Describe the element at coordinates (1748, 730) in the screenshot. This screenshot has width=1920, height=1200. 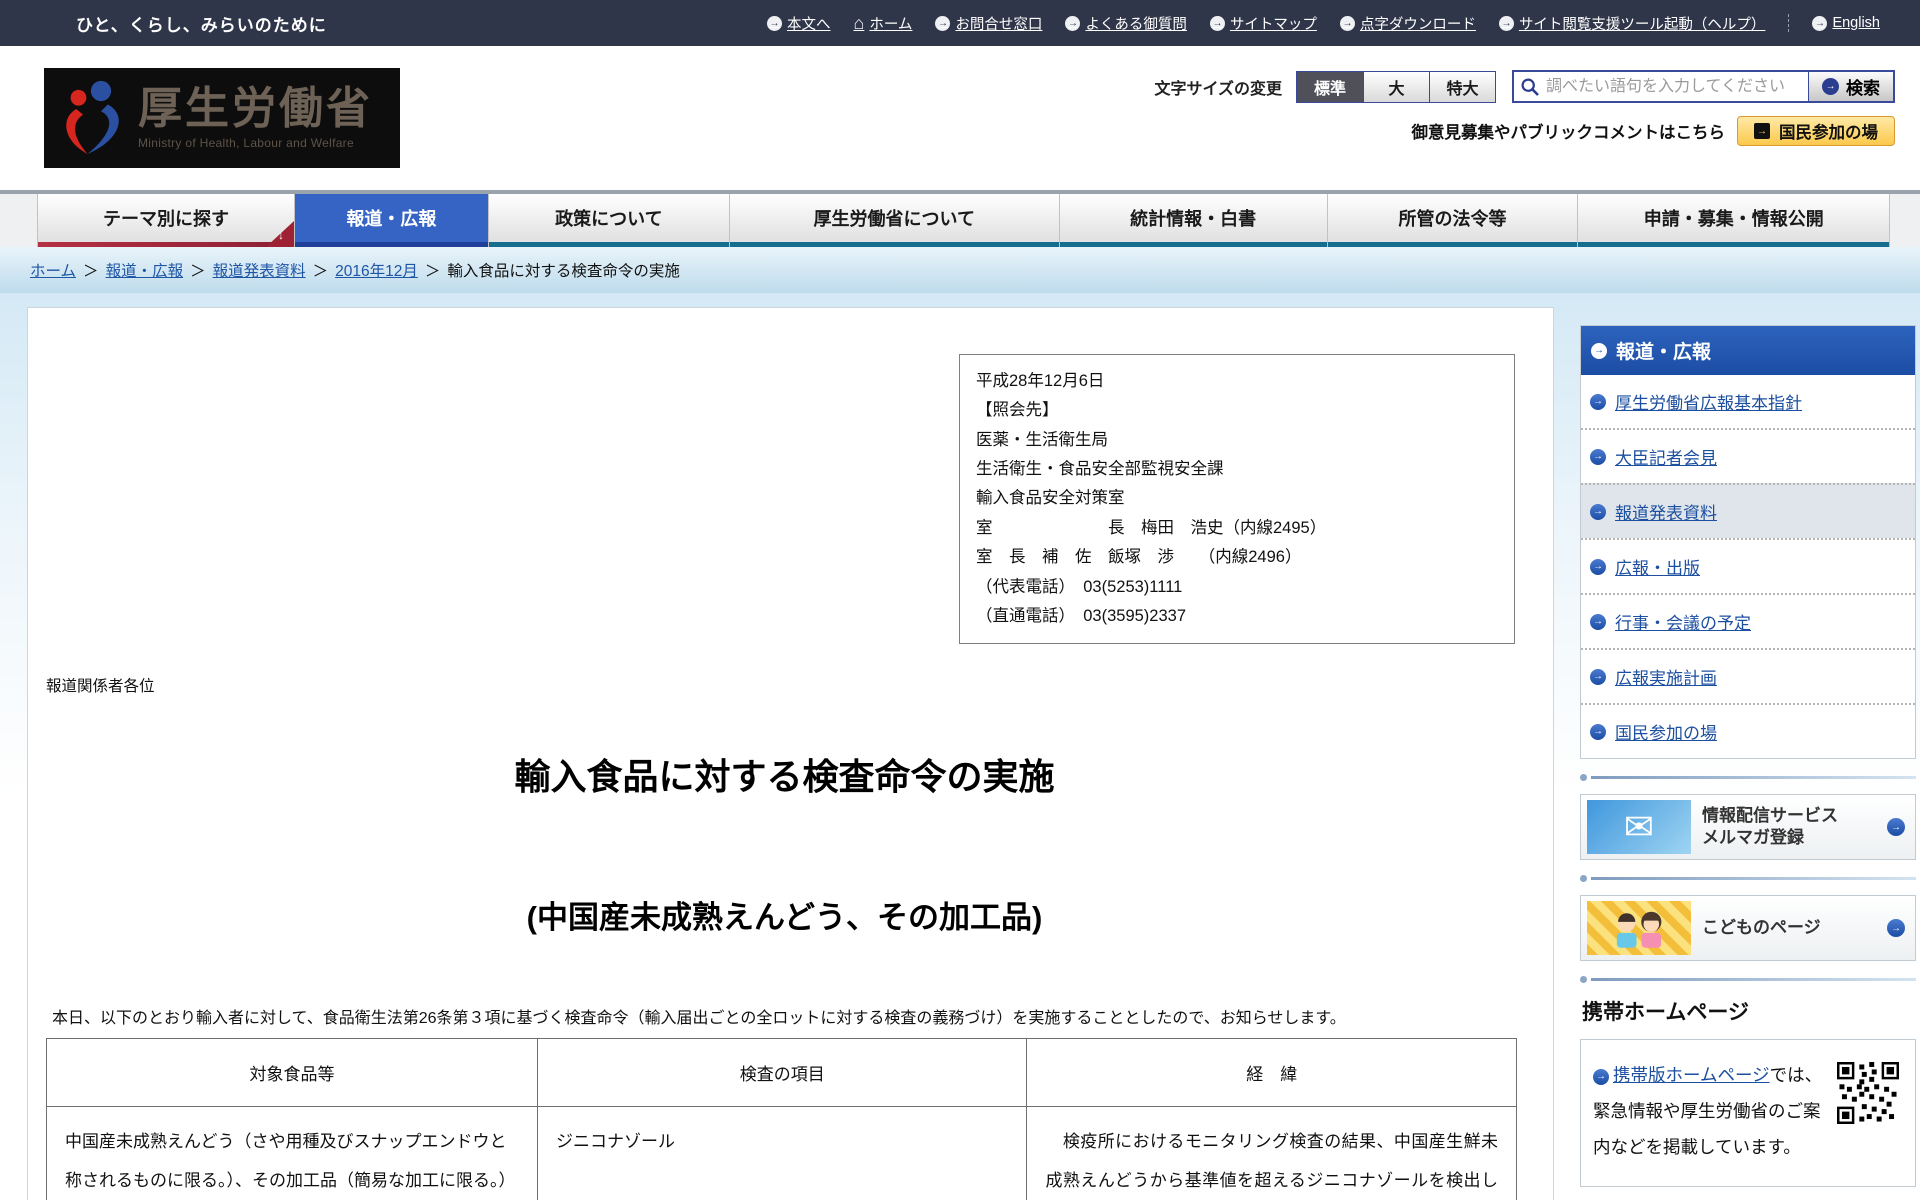
I see `sidebar-item-participation: → 国民参加の場` at that location.